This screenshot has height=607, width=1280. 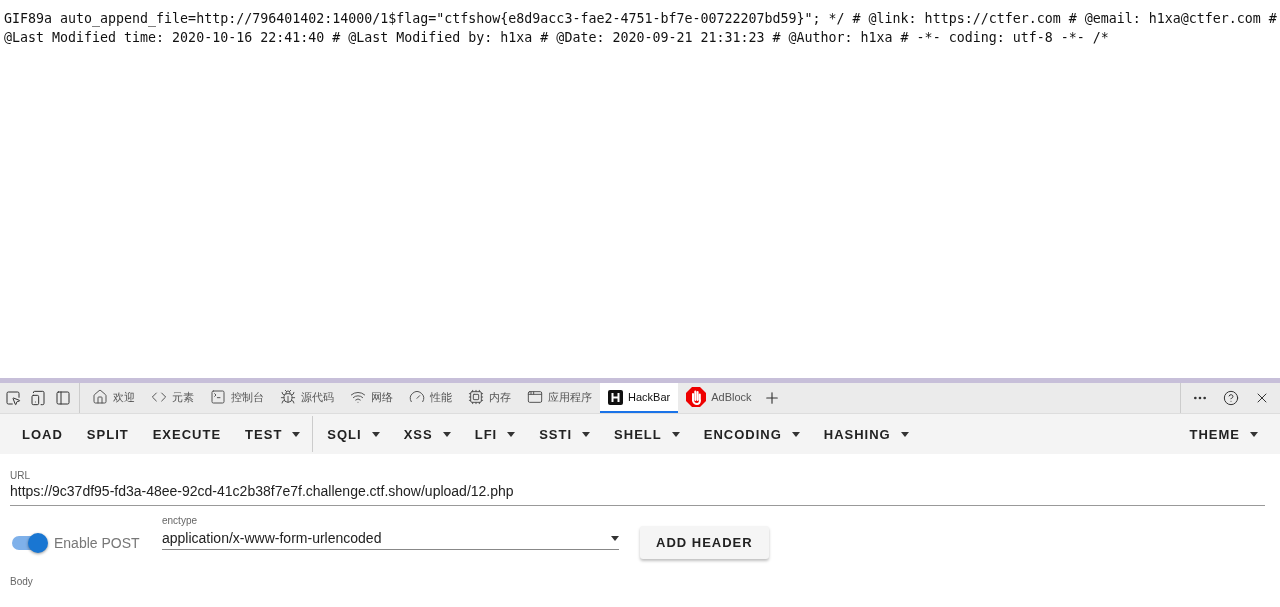 What do you see at coordinates (495, 434) in the screenshot?
I see `menu-button: LFI` at bounding box center [495, 434].